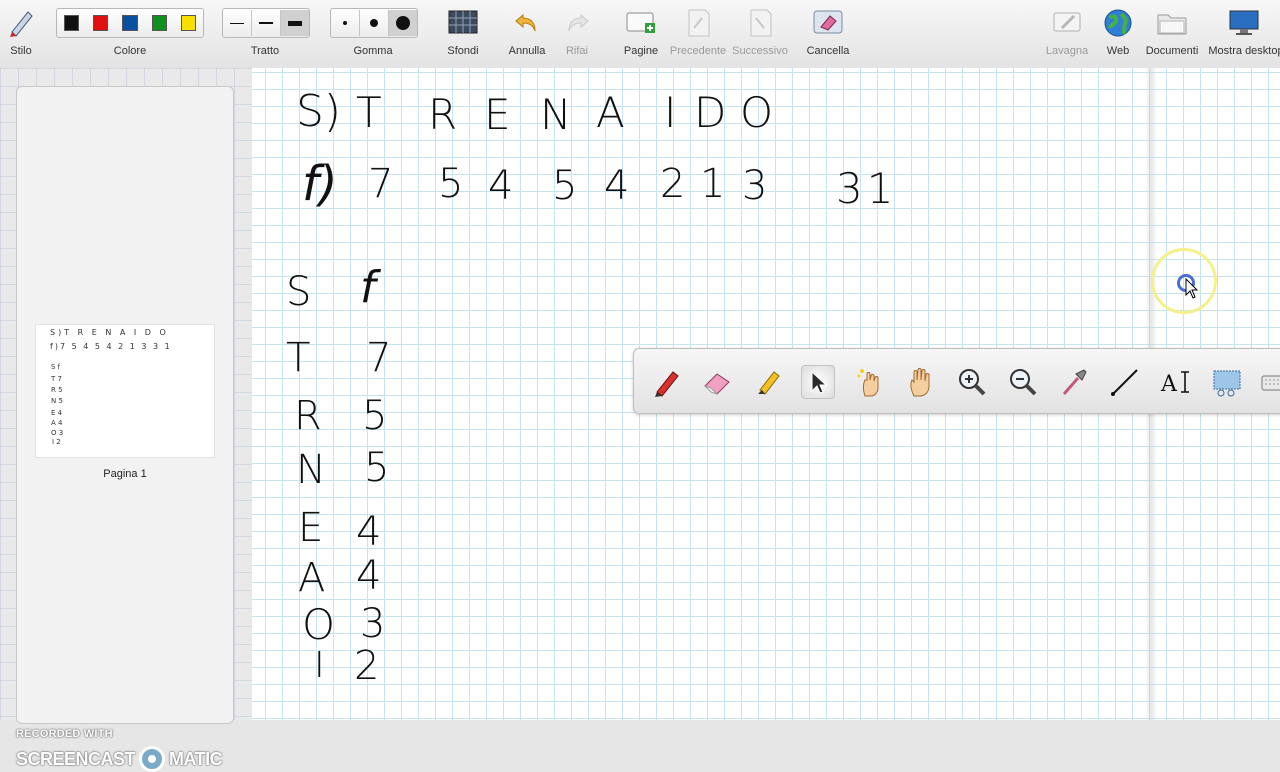 The image size is (1280, 772). Describe the element at coordinates (1172, 51) in the screenshot. I see `documents-label: Documenti` at that location.